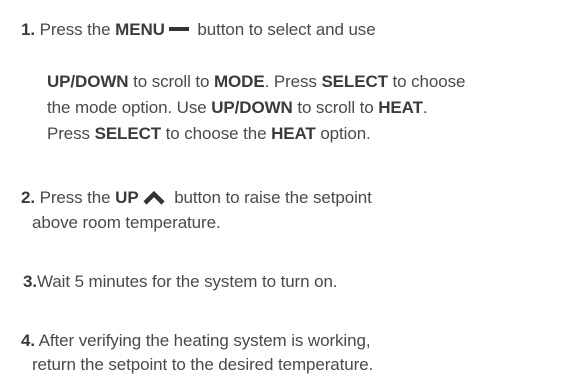  I want to click on step-2-number: 2., so click(28, 197).